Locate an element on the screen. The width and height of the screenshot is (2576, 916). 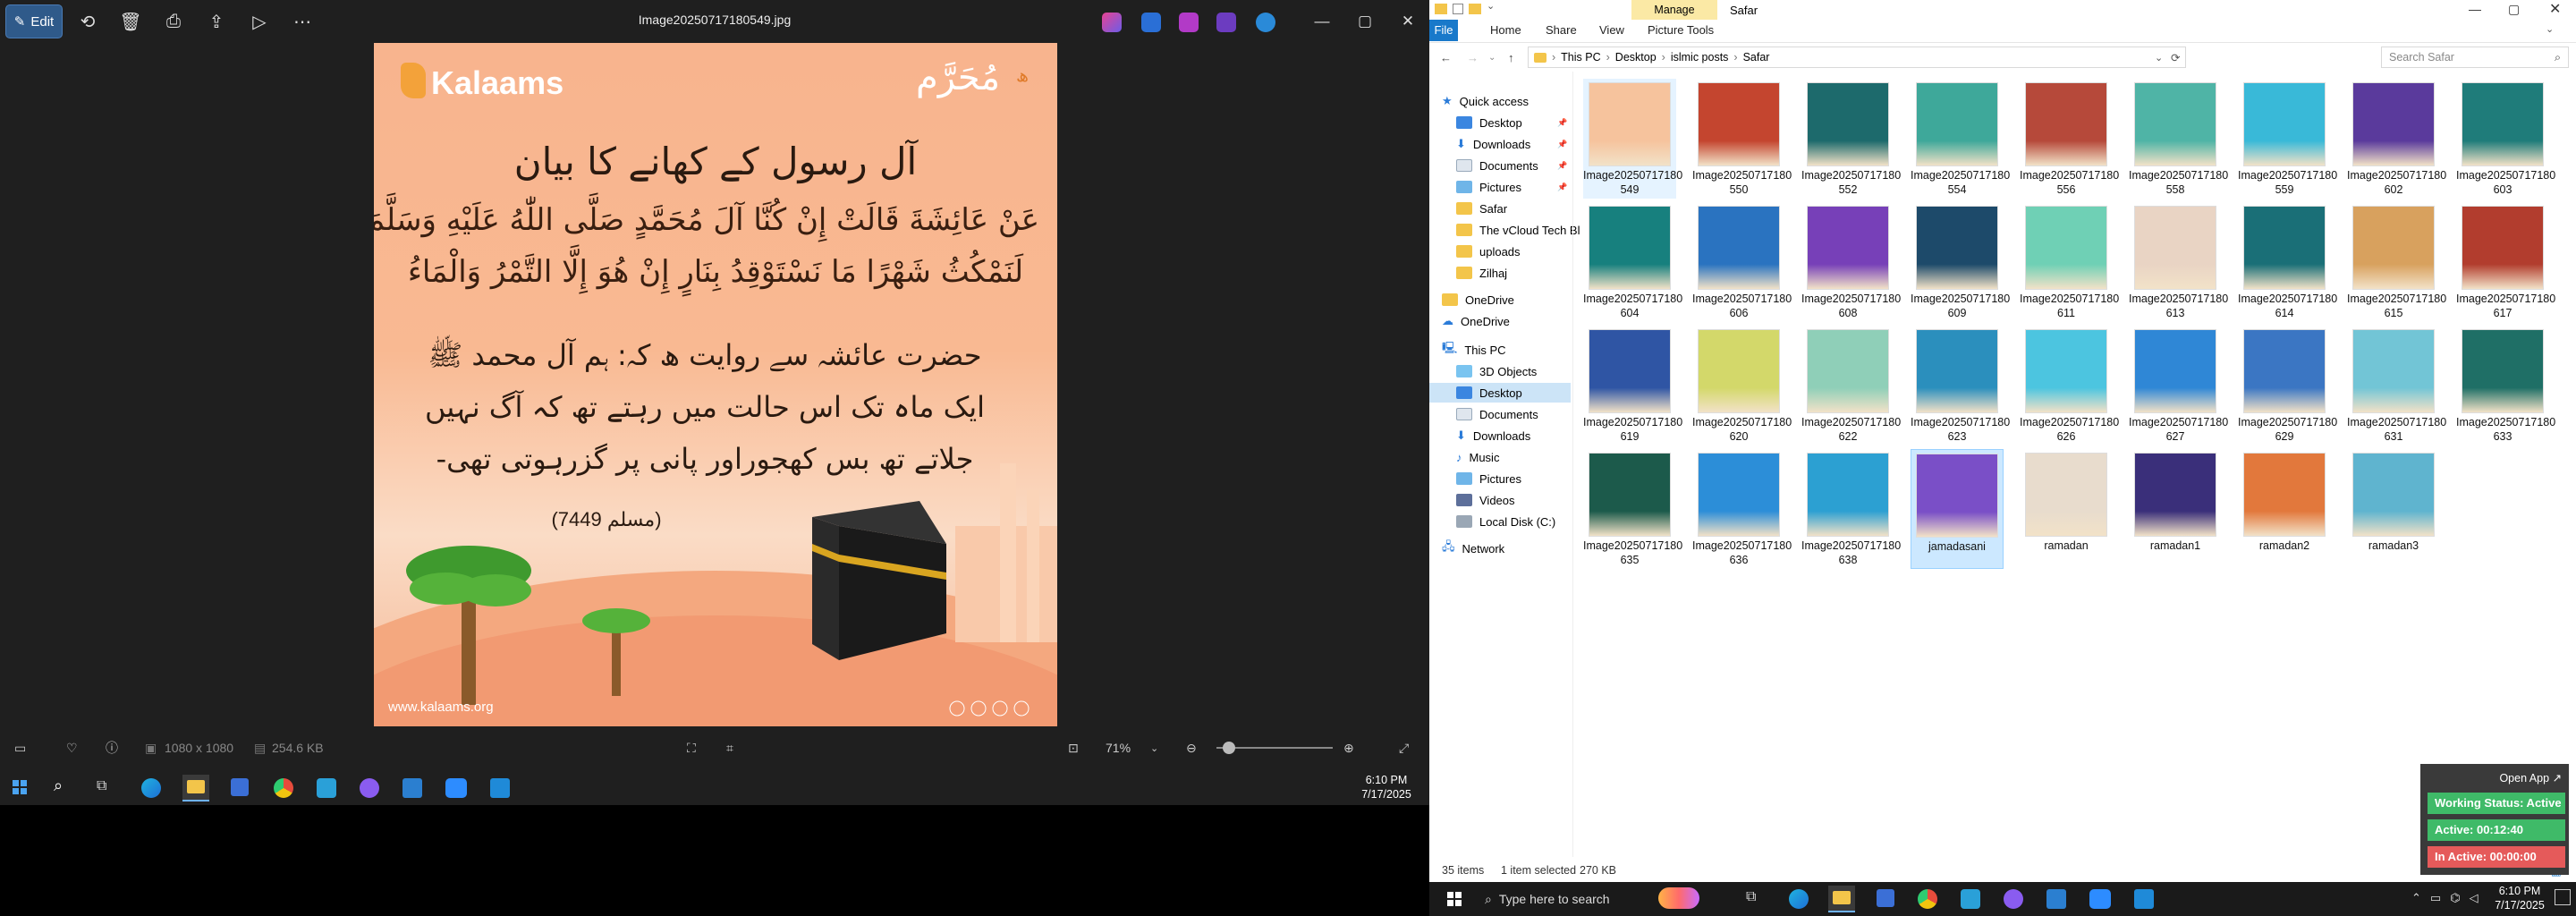
chevron-up-icon: ⌃ is located at coordinates (2416, 898).